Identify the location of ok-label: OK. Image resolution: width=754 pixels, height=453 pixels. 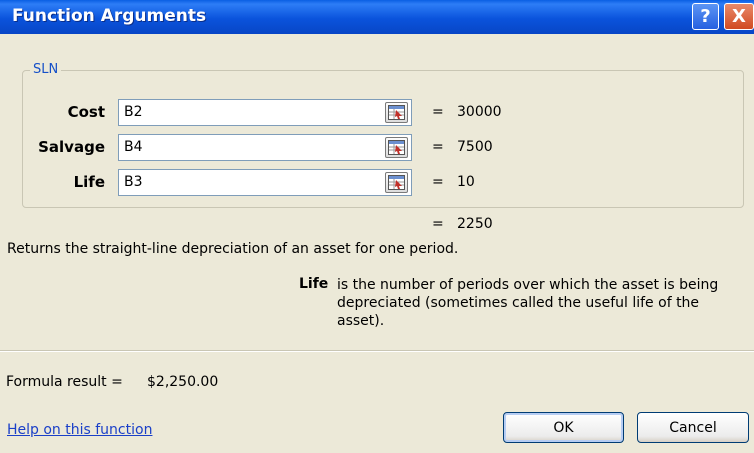
(563, 427).